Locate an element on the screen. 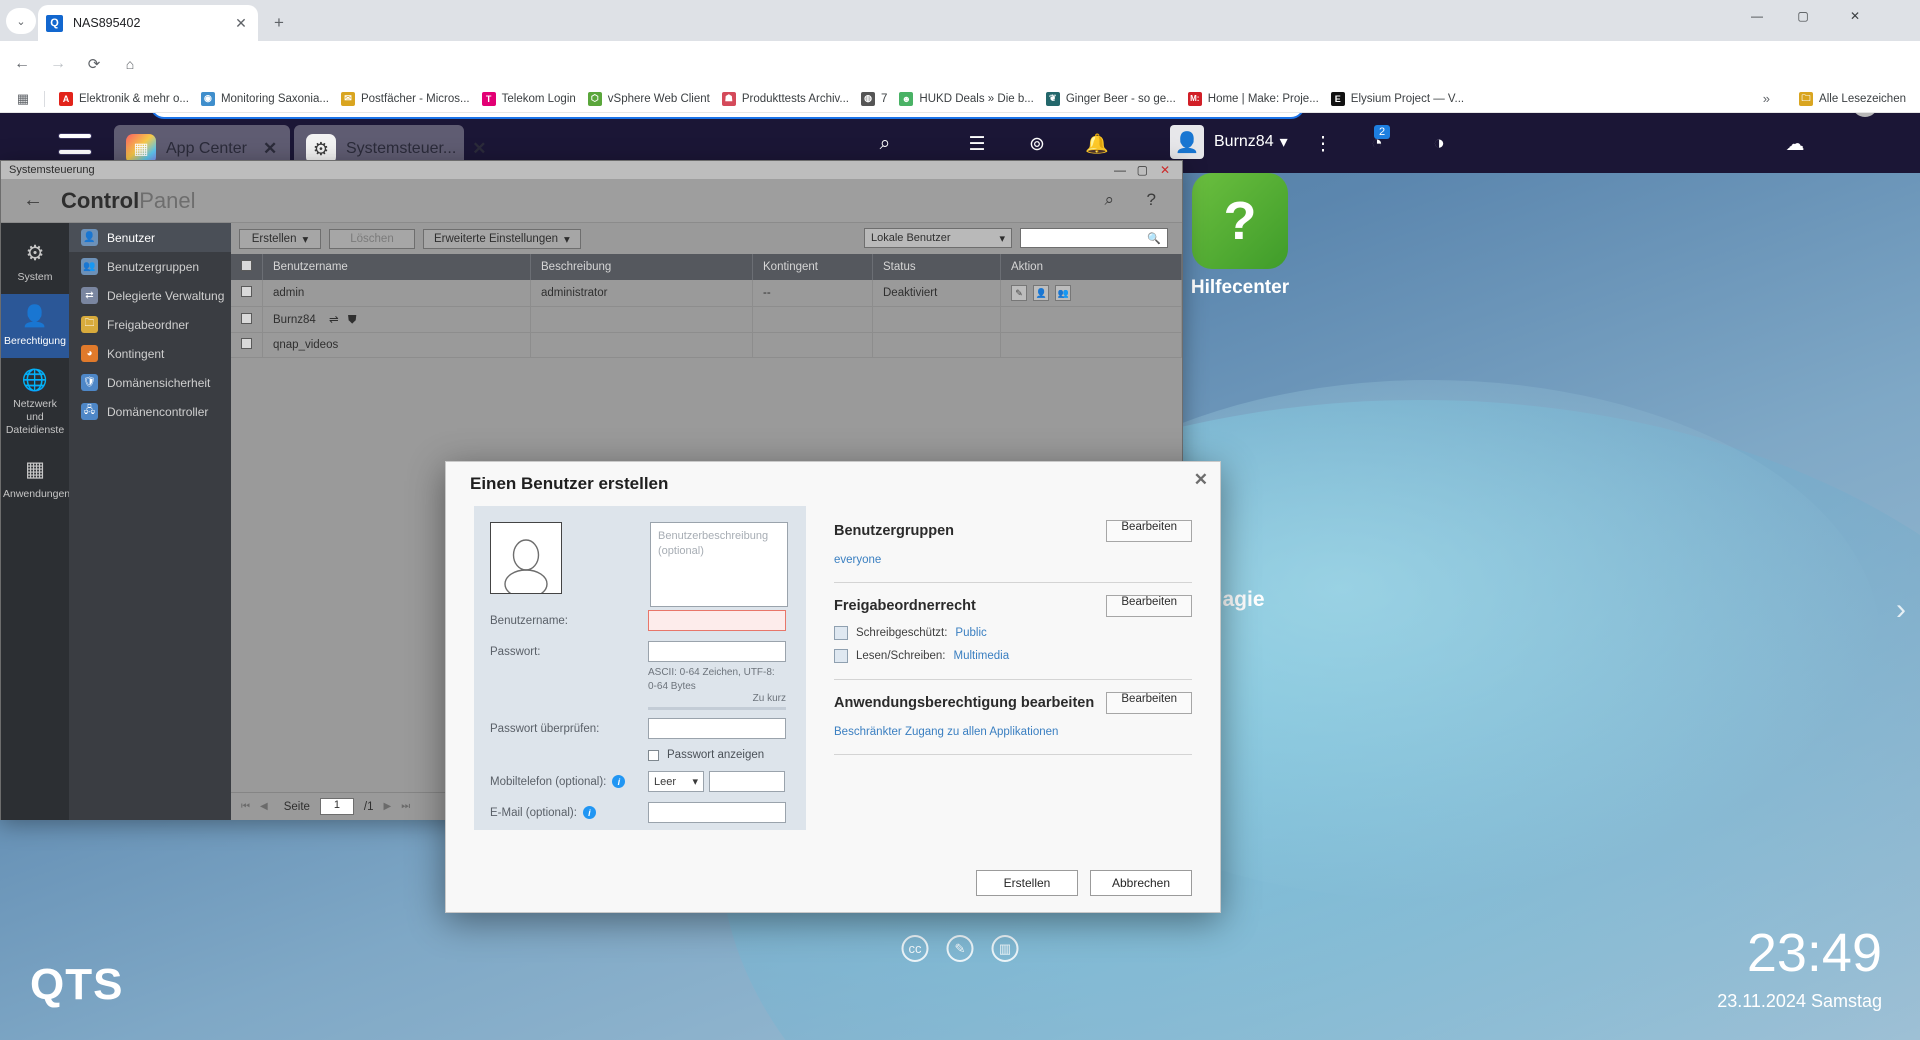 The height and width of the screenshot is (1040, 1920). sidebar-item-system: ⚙ System is located at coordinates (35, 262).